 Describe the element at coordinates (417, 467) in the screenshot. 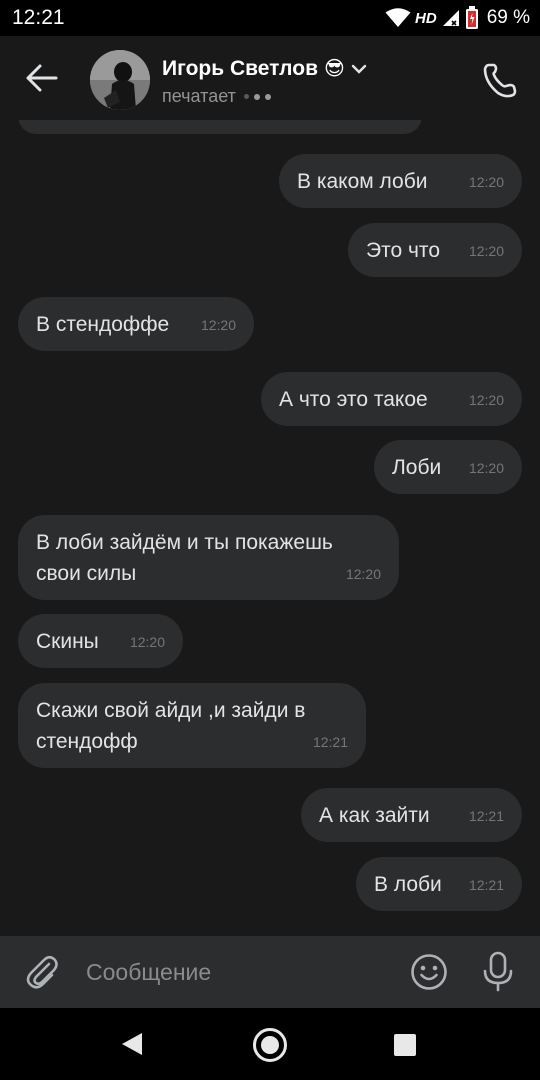

I see `message-text: Лоби` at that location.